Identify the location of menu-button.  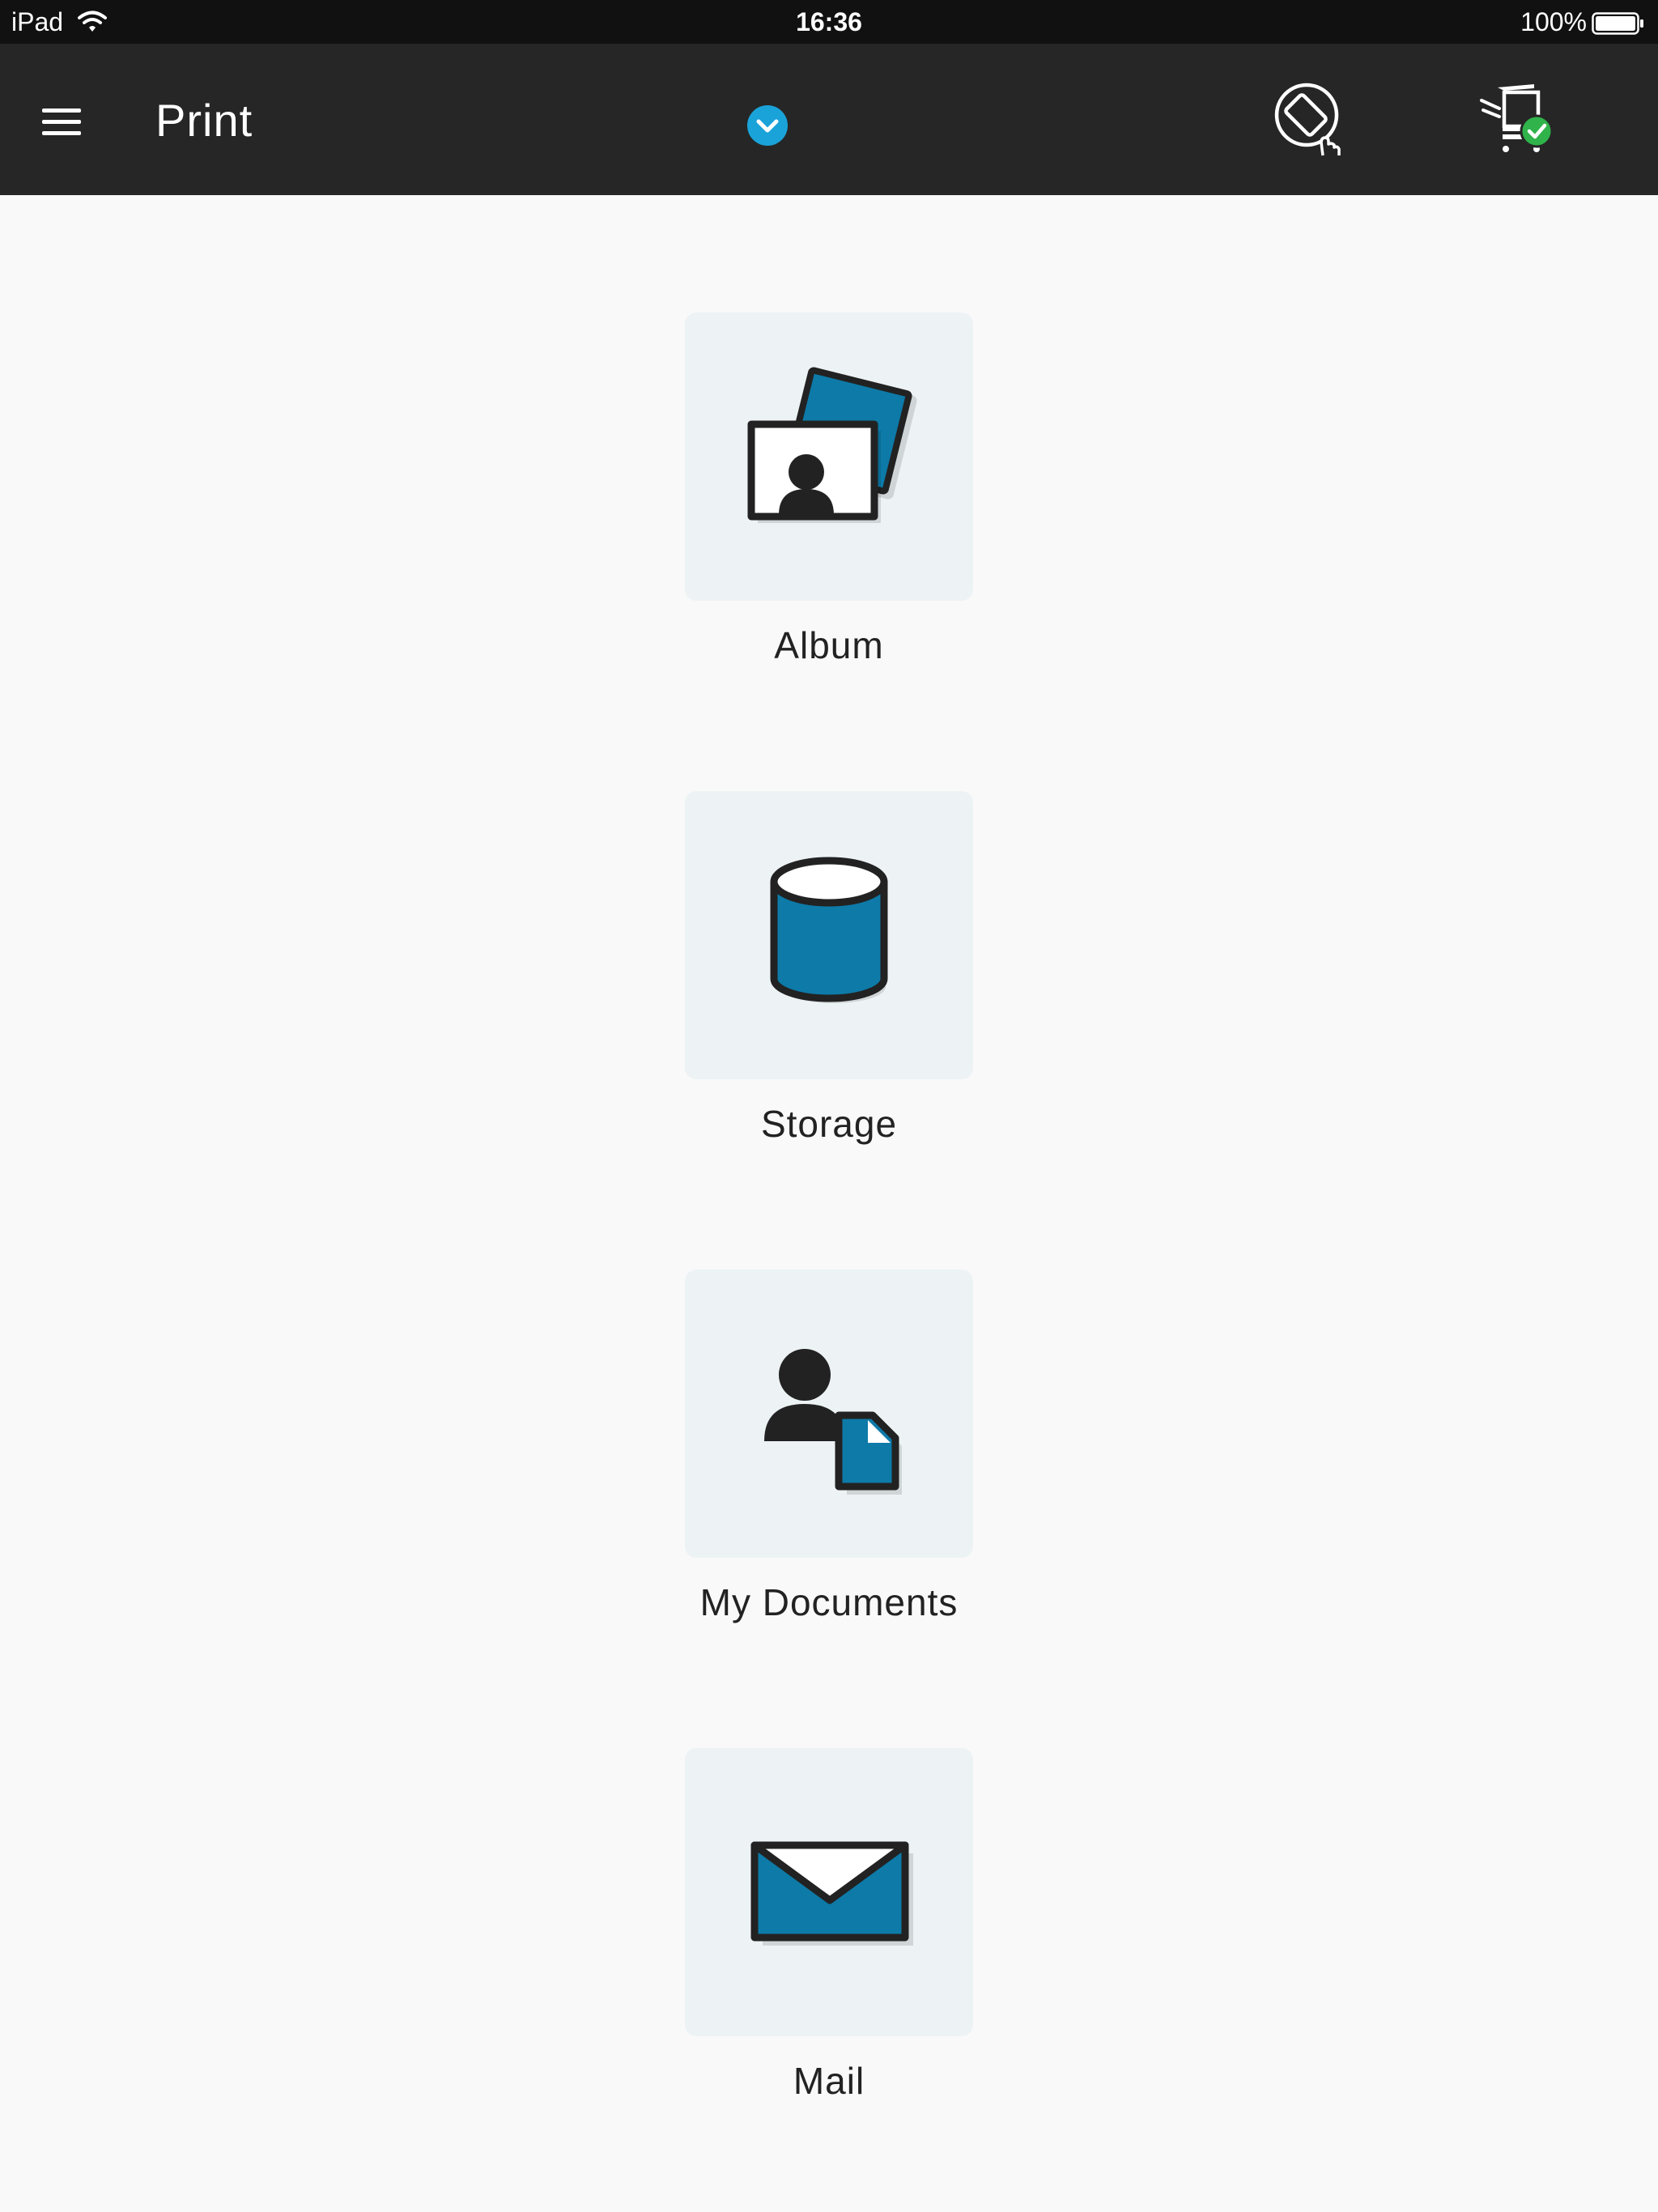
(61, 122).